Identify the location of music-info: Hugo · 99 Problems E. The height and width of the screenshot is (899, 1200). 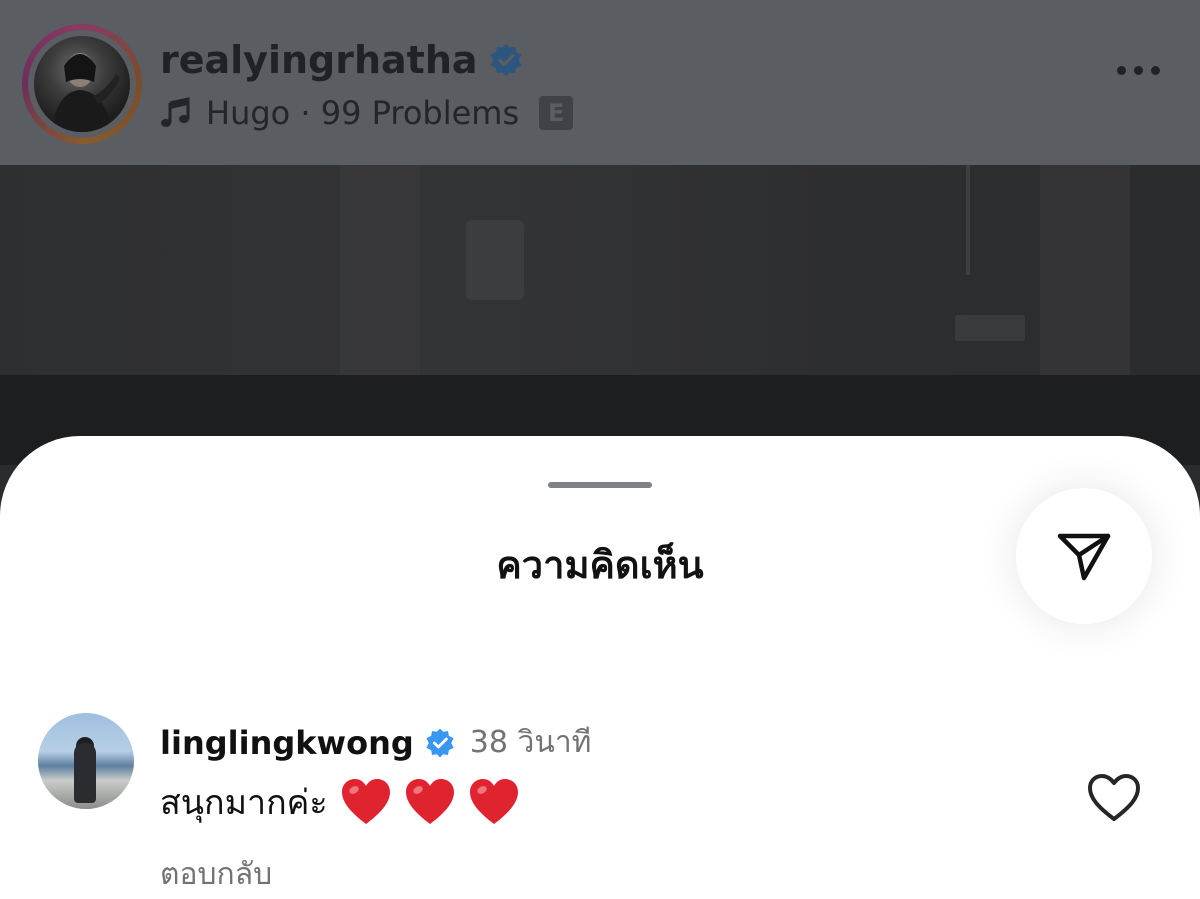
(367, 113).